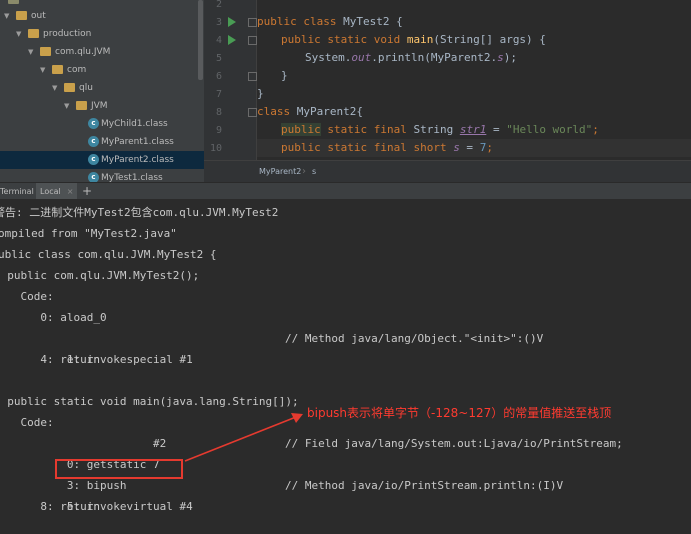 The width and height of the screenshot is (691, 534). I want to click on code-token: System., so click(328, 57).